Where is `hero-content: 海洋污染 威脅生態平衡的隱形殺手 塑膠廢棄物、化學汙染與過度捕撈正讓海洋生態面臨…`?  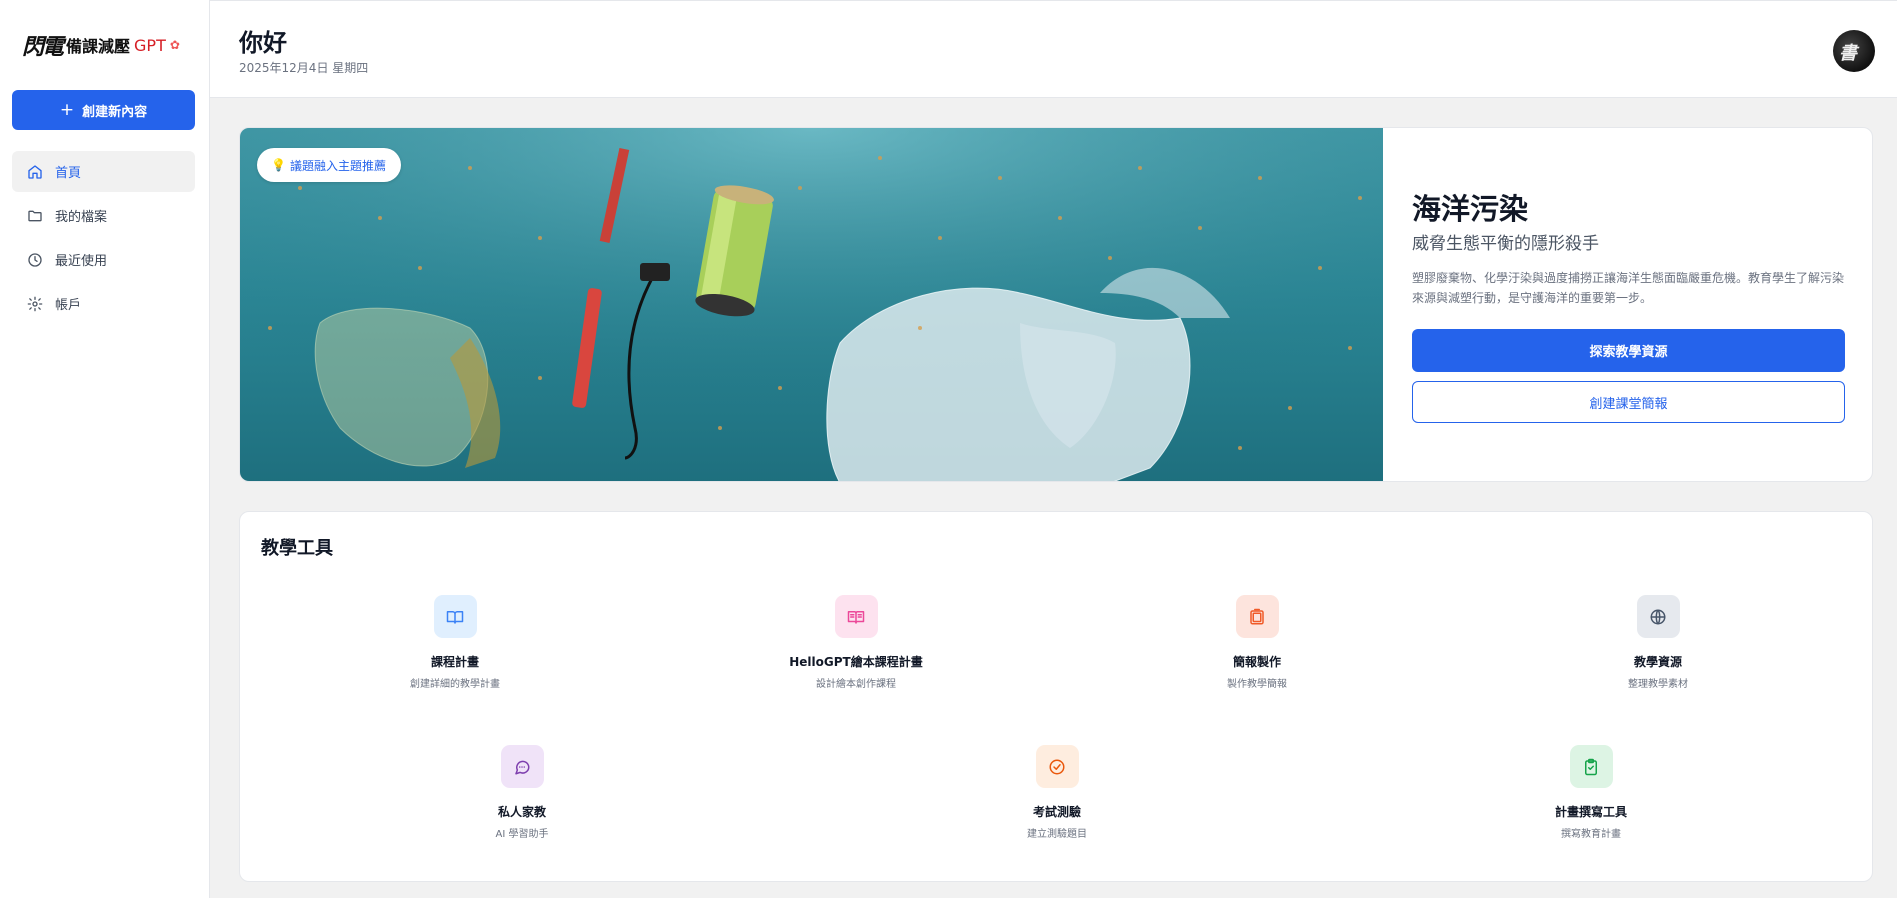
hero-content: 海洋污染 威脅生態平衡的隱形殺手 塑膠廢棄物、化學汙染與過度捕撈正讓海洋生態面臨… is located at coordinates (1632, 304).